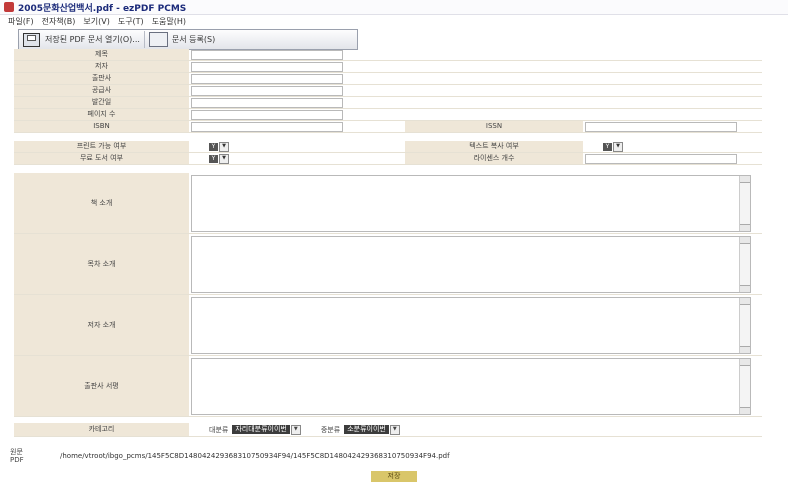 This screenshot has height=488, width=788. What do you see at coordinates (101, 429) in the screenshot?
I see `category-label: 카테고리` at bounding box center [101, 429].